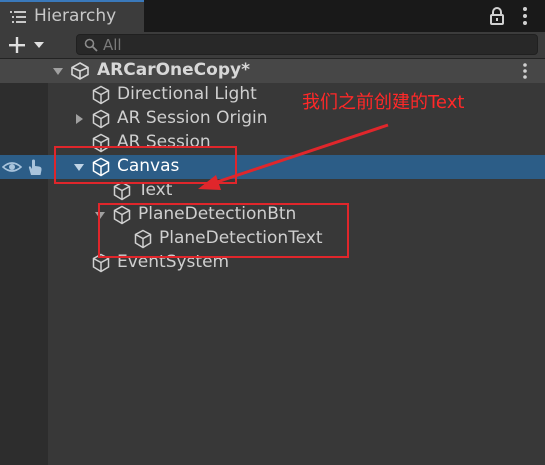  Describe the element at coordinates (12, 167) in the screenshot. I see `visibility-eye-icon` at that location.